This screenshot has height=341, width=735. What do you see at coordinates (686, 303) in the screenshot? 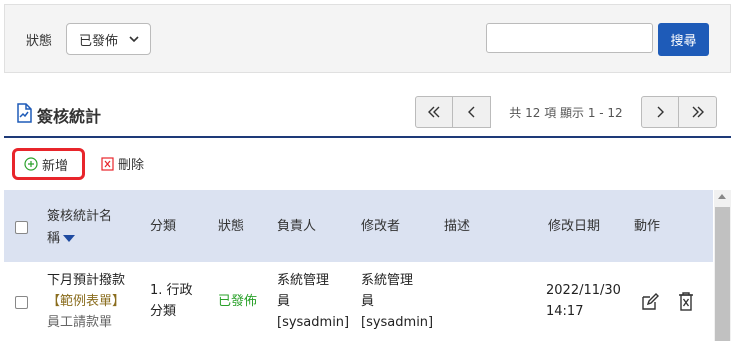
I see `trash-icon` at bounding box center [686, 303].